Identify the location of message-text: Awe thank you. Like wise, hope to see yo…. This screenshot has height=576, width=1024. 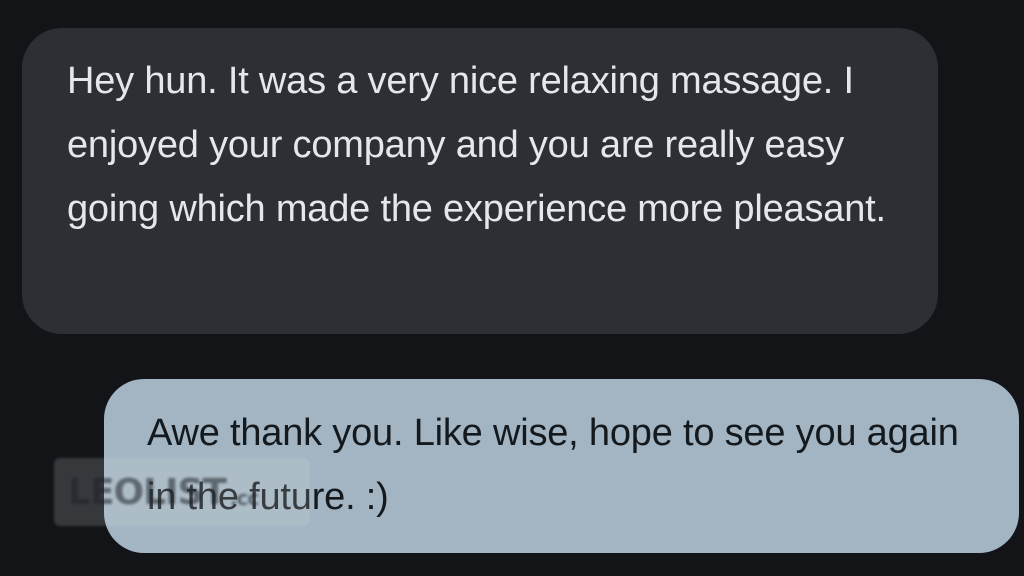
(558, 465).